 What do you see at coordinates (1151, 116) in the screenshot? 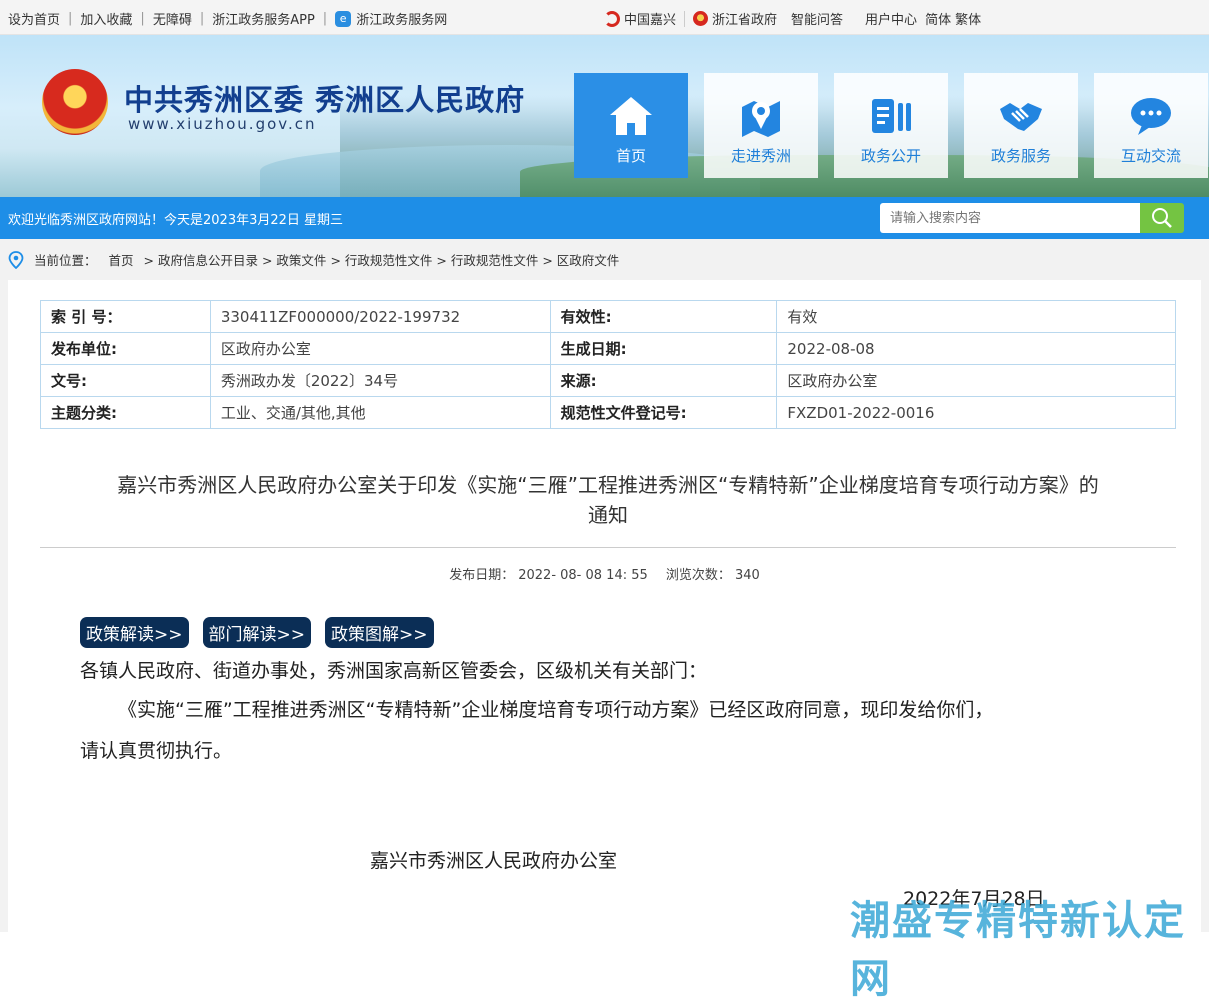
I see `chat-icon` at bounding box center [1151, 116].